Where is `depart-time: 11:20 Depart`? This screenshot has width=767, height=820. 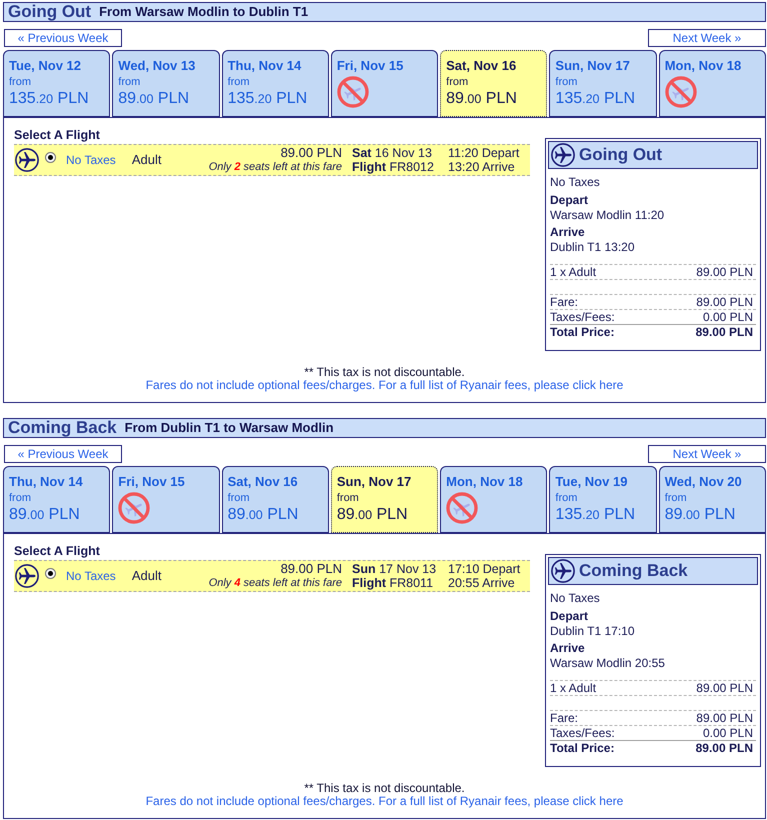 depart-time: 11:20 Depart is located at coordinates (484, 153).